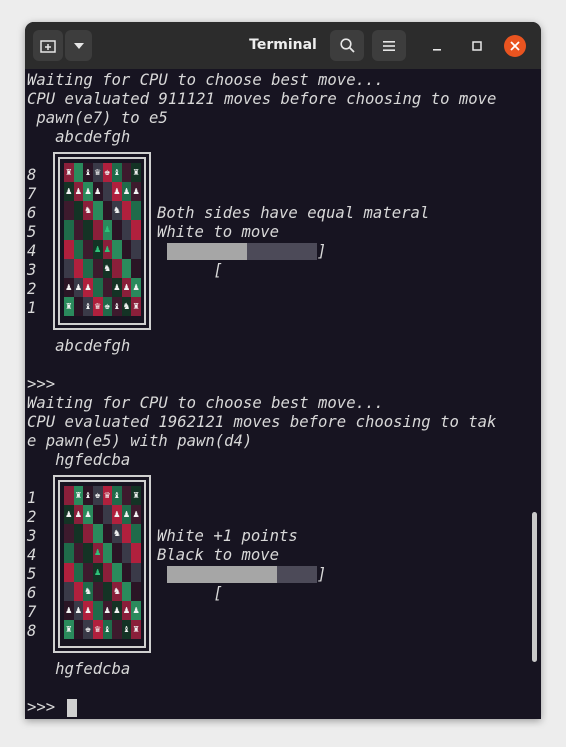 Image resolution: width=566 pixels, height=747 pixels. What do you see at coordinates (88, 629) in the screenshot?
I see `board-square: ♚` at bounding box center [88, 629].